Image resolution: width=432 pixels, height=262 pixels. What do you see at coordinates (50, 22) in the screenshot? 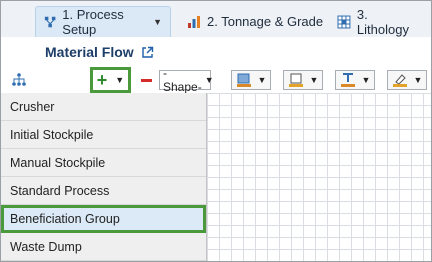
I see `process-setup-icon` at bounding box center [50, 22].